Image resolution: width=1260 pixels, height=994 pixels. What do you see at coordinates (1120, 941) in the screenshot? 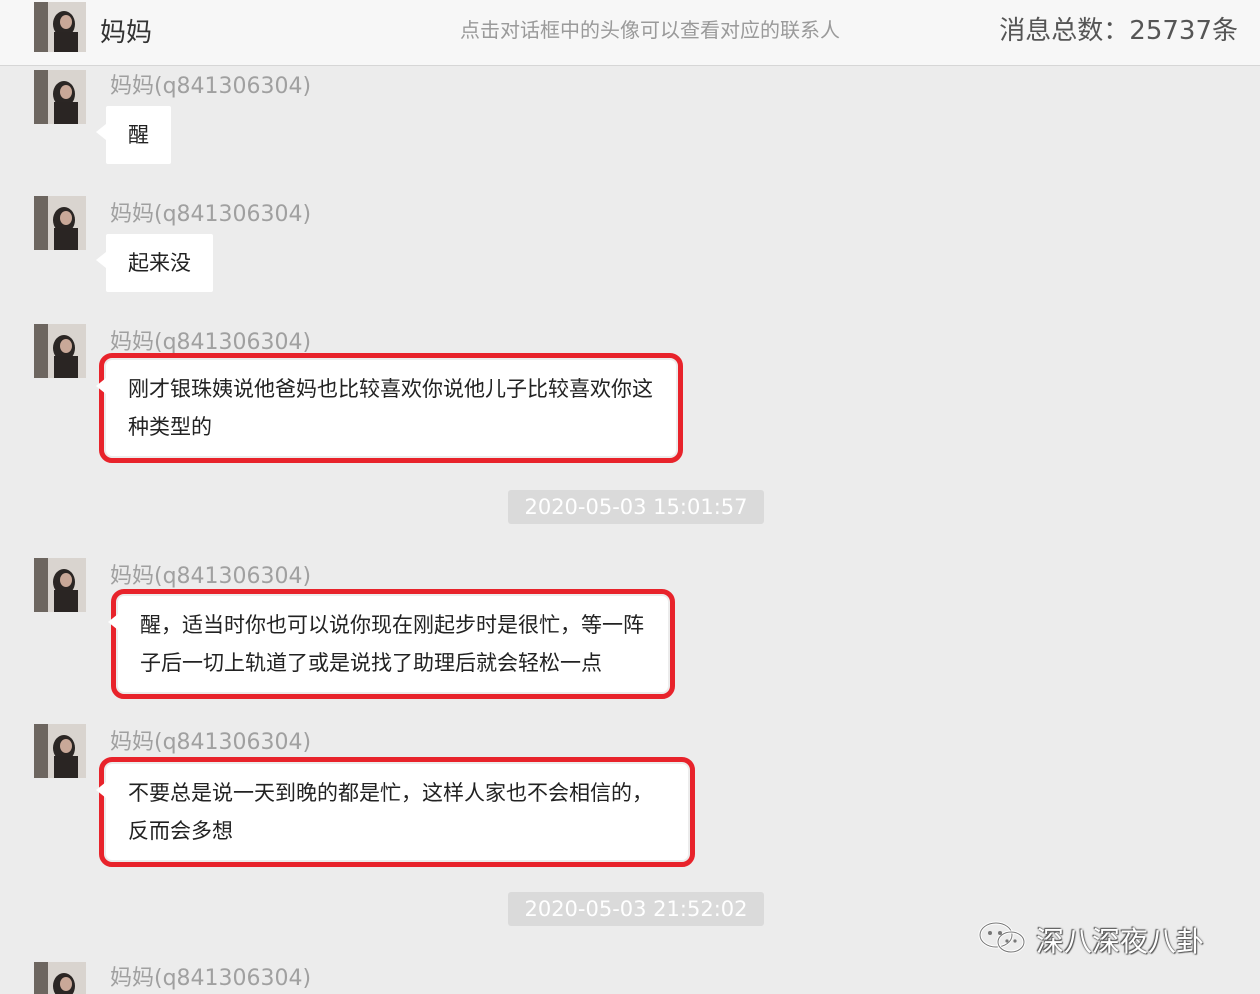
I see `watermark-text: 深八深夜八卦` at bounding box center [1120, 941].